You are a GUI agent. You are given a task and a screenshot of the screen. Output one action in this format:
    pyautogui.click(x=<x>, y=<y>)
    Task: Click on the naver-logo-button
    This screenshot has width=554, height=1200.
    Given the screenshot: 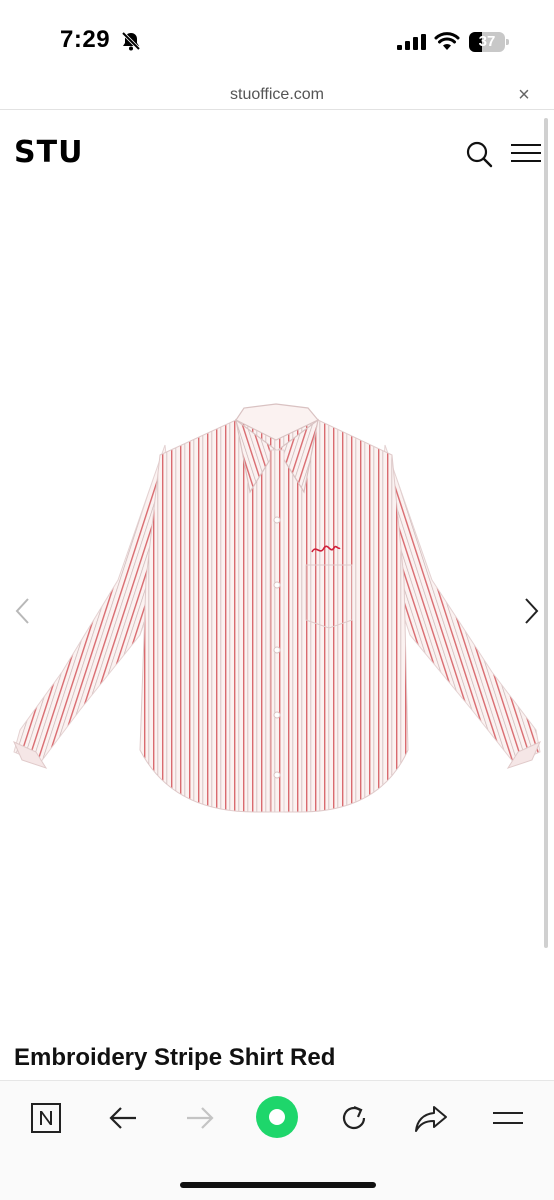 What is the action you would take?
    pyautogui.click(x=46, y=1118)
    